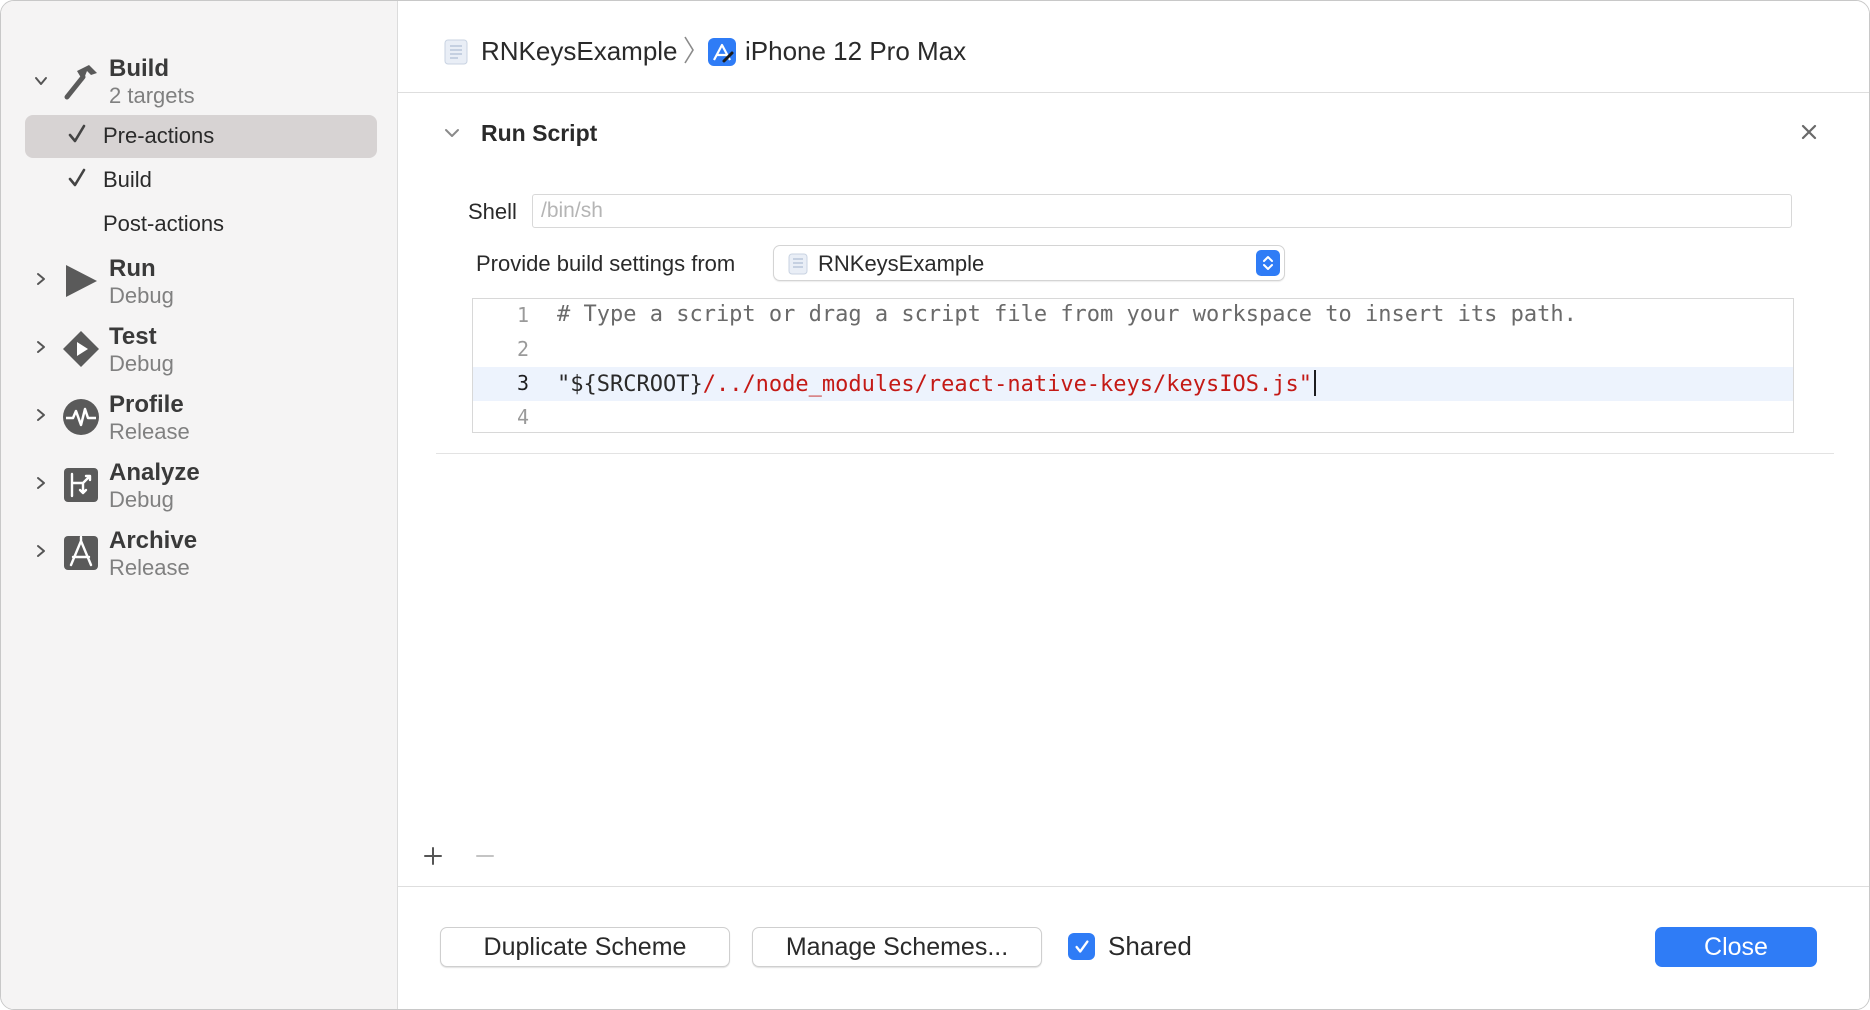 This screenshot has width=1870, height=1010. I want to click on profile-waveform-icon, so click(81, 417).